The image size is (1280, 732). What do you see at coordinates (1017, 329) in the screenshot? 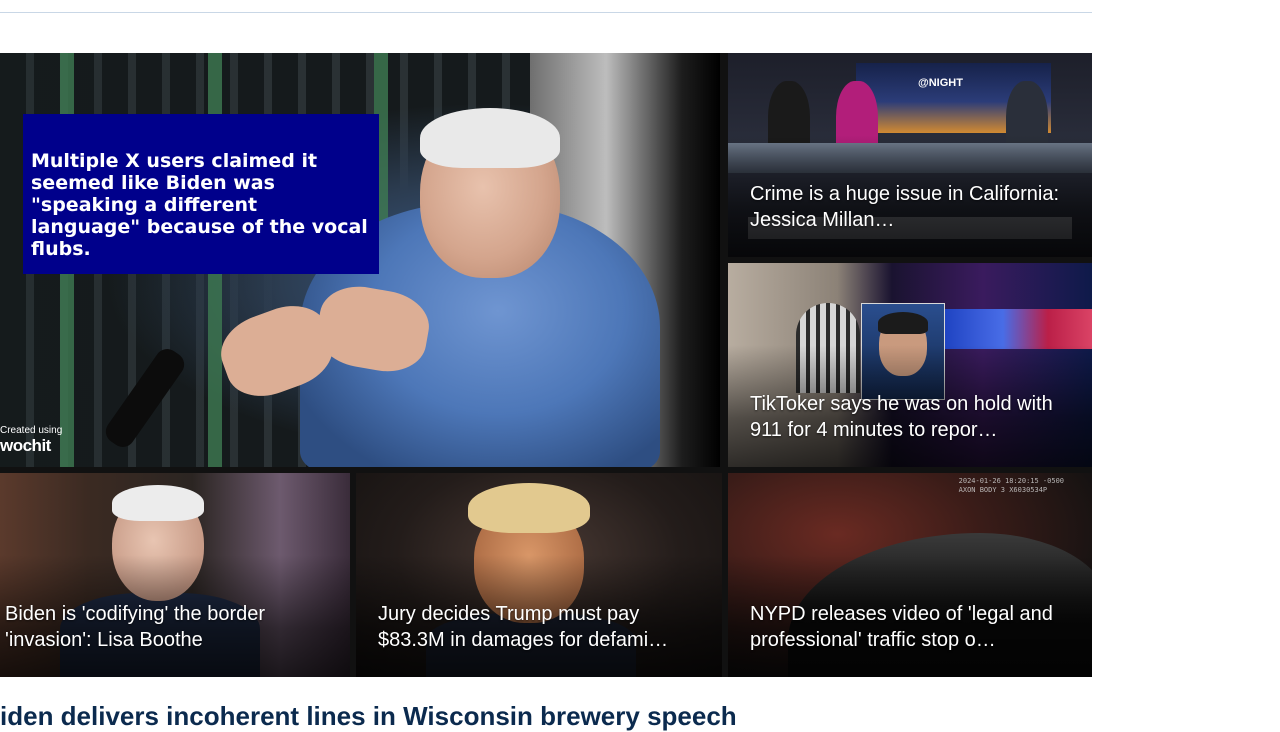
I see `police-lights` at bounding box center [1017, 329].